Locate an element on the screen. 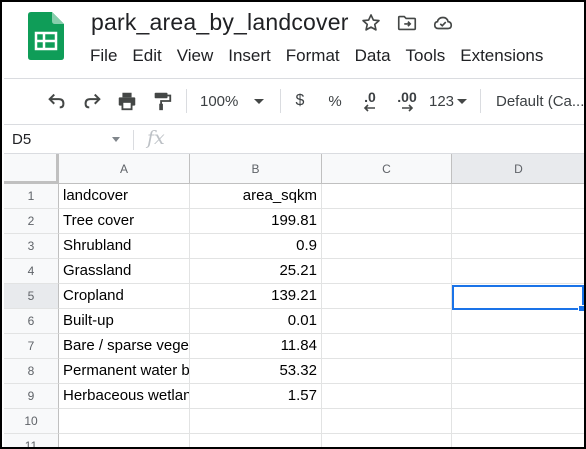 This screenshot has height=449, width=586. cell-a: Grassland is located at coordinates (124, 271).